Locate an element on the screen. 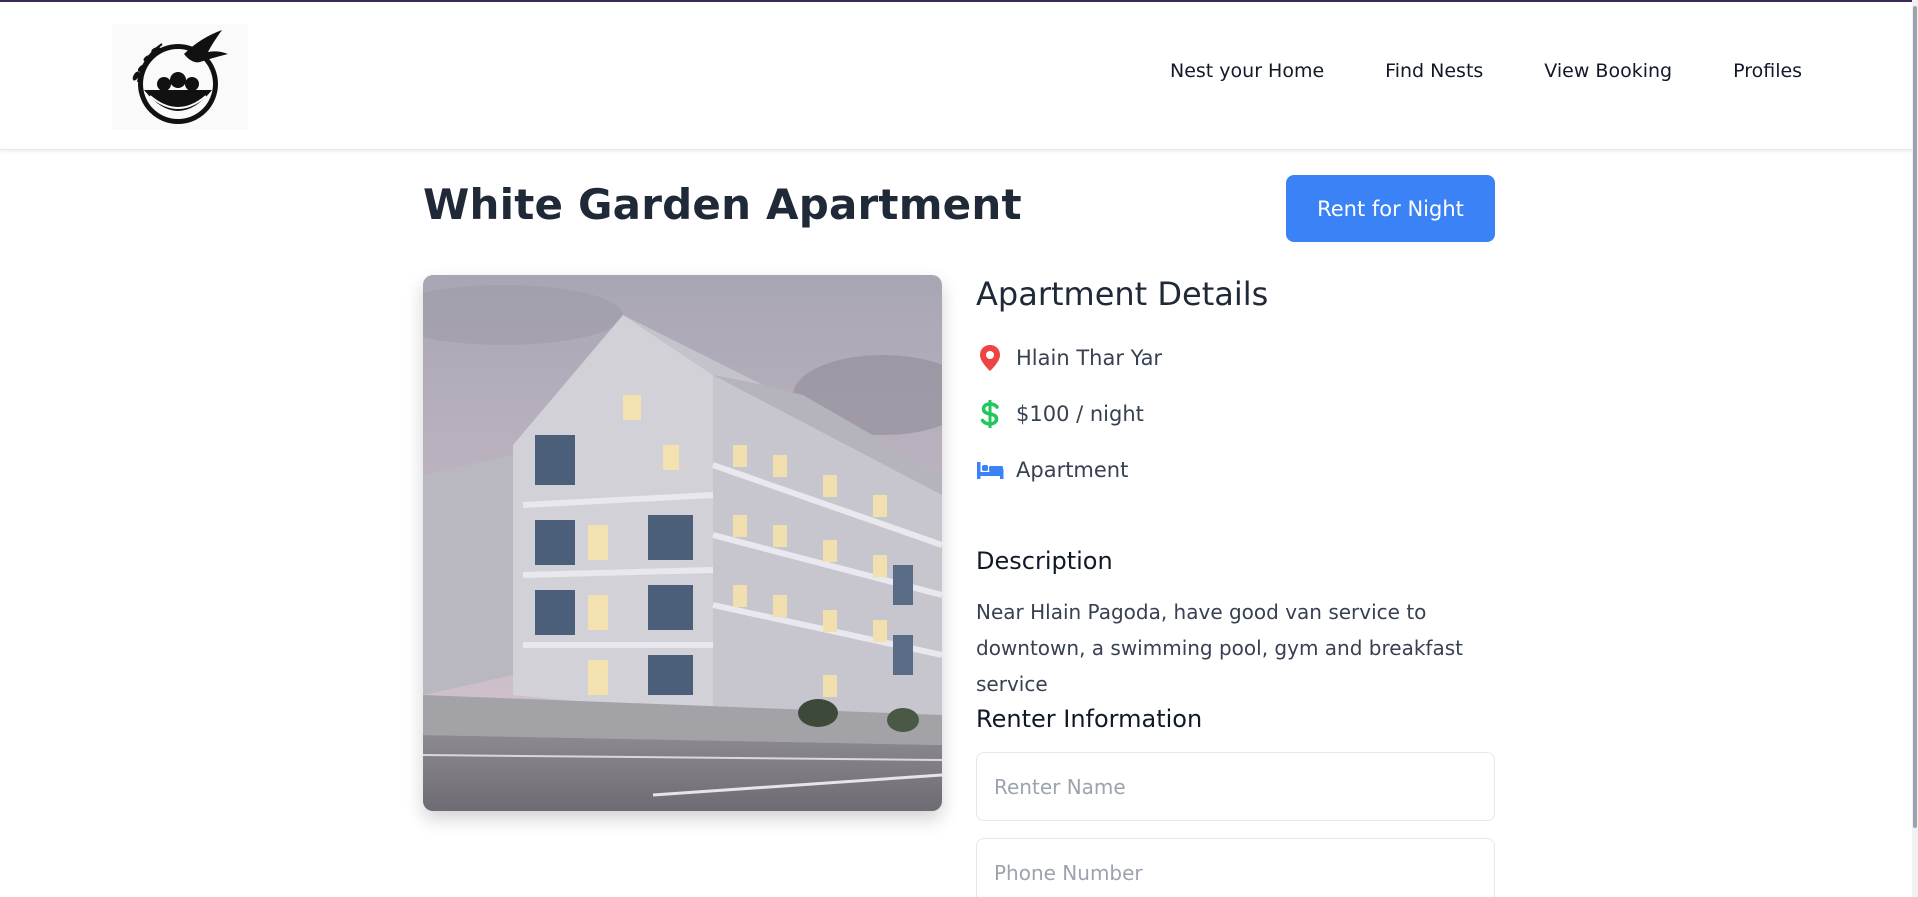 This screenshot has width=1918, height=897. nav-nest-your-home: Nest your Home is located at coordinates (1247, 71).